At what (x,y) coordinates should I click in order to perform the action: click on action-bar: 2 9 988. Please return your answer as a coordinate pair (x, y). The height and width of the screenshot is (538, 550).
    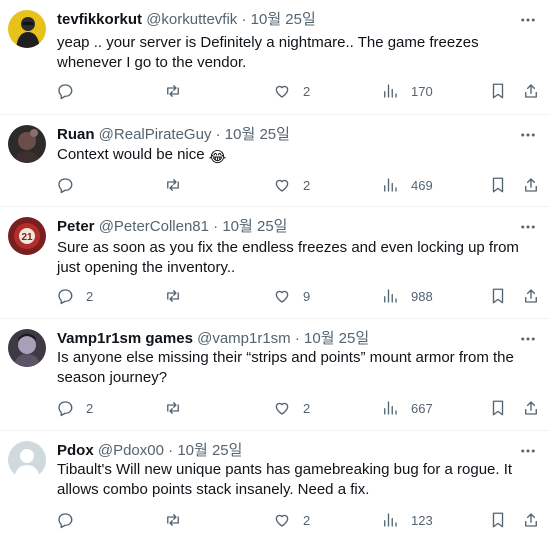
    Looking at the image, I should click on (275, 296).